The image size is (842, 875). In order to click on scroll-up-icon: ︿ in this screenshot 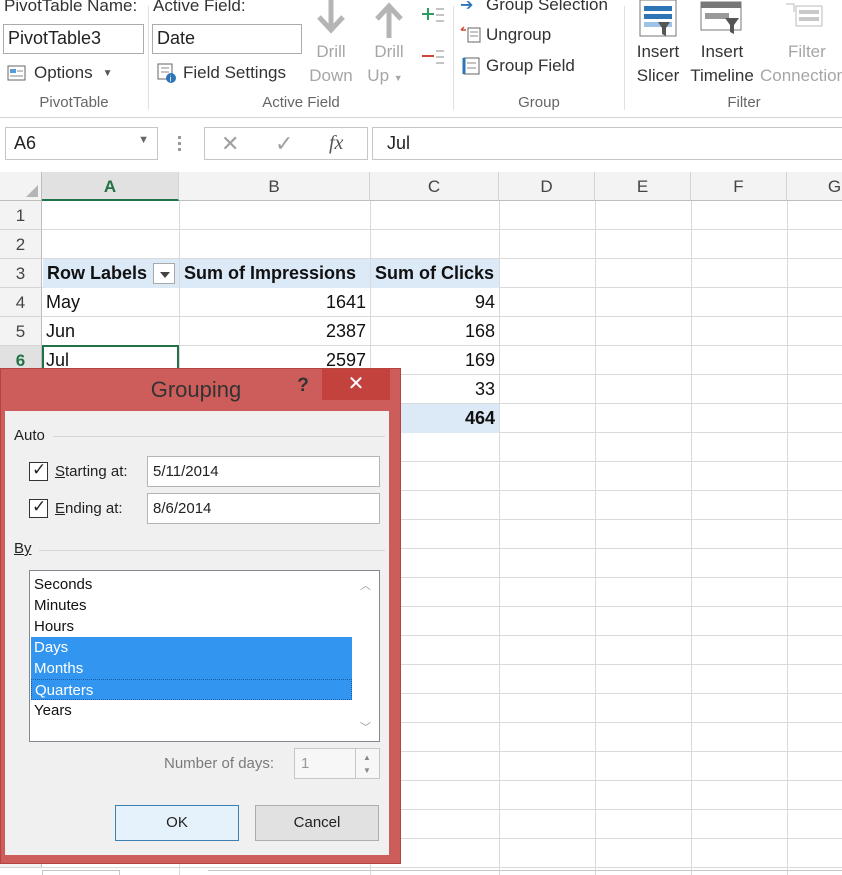, I will do `click(365, 585)`.